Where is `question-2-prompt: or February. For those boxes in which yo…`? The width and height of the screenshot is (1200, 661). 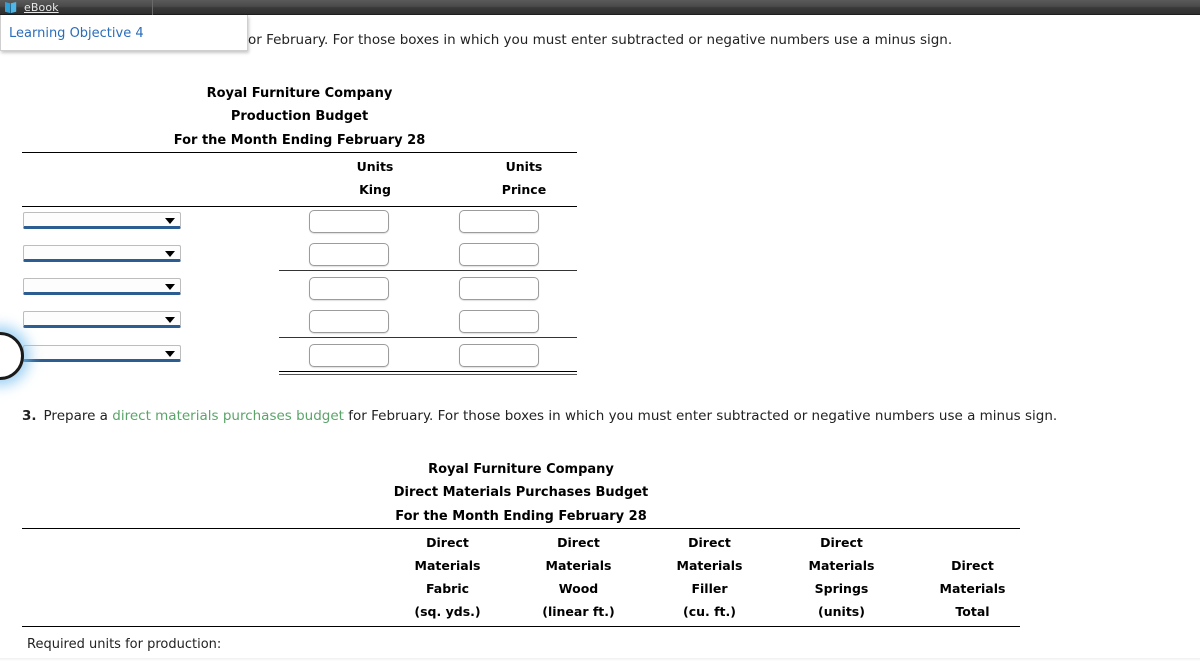
question-2-prompt: or February. For those boxes in which yo… is located at coordinates (600, 40).